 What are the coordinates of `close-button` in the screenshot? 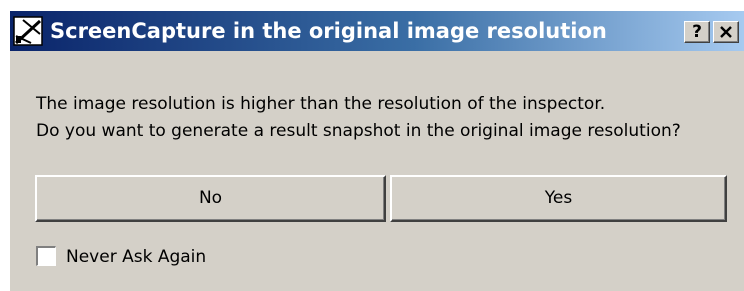 It's located at (726, 32).